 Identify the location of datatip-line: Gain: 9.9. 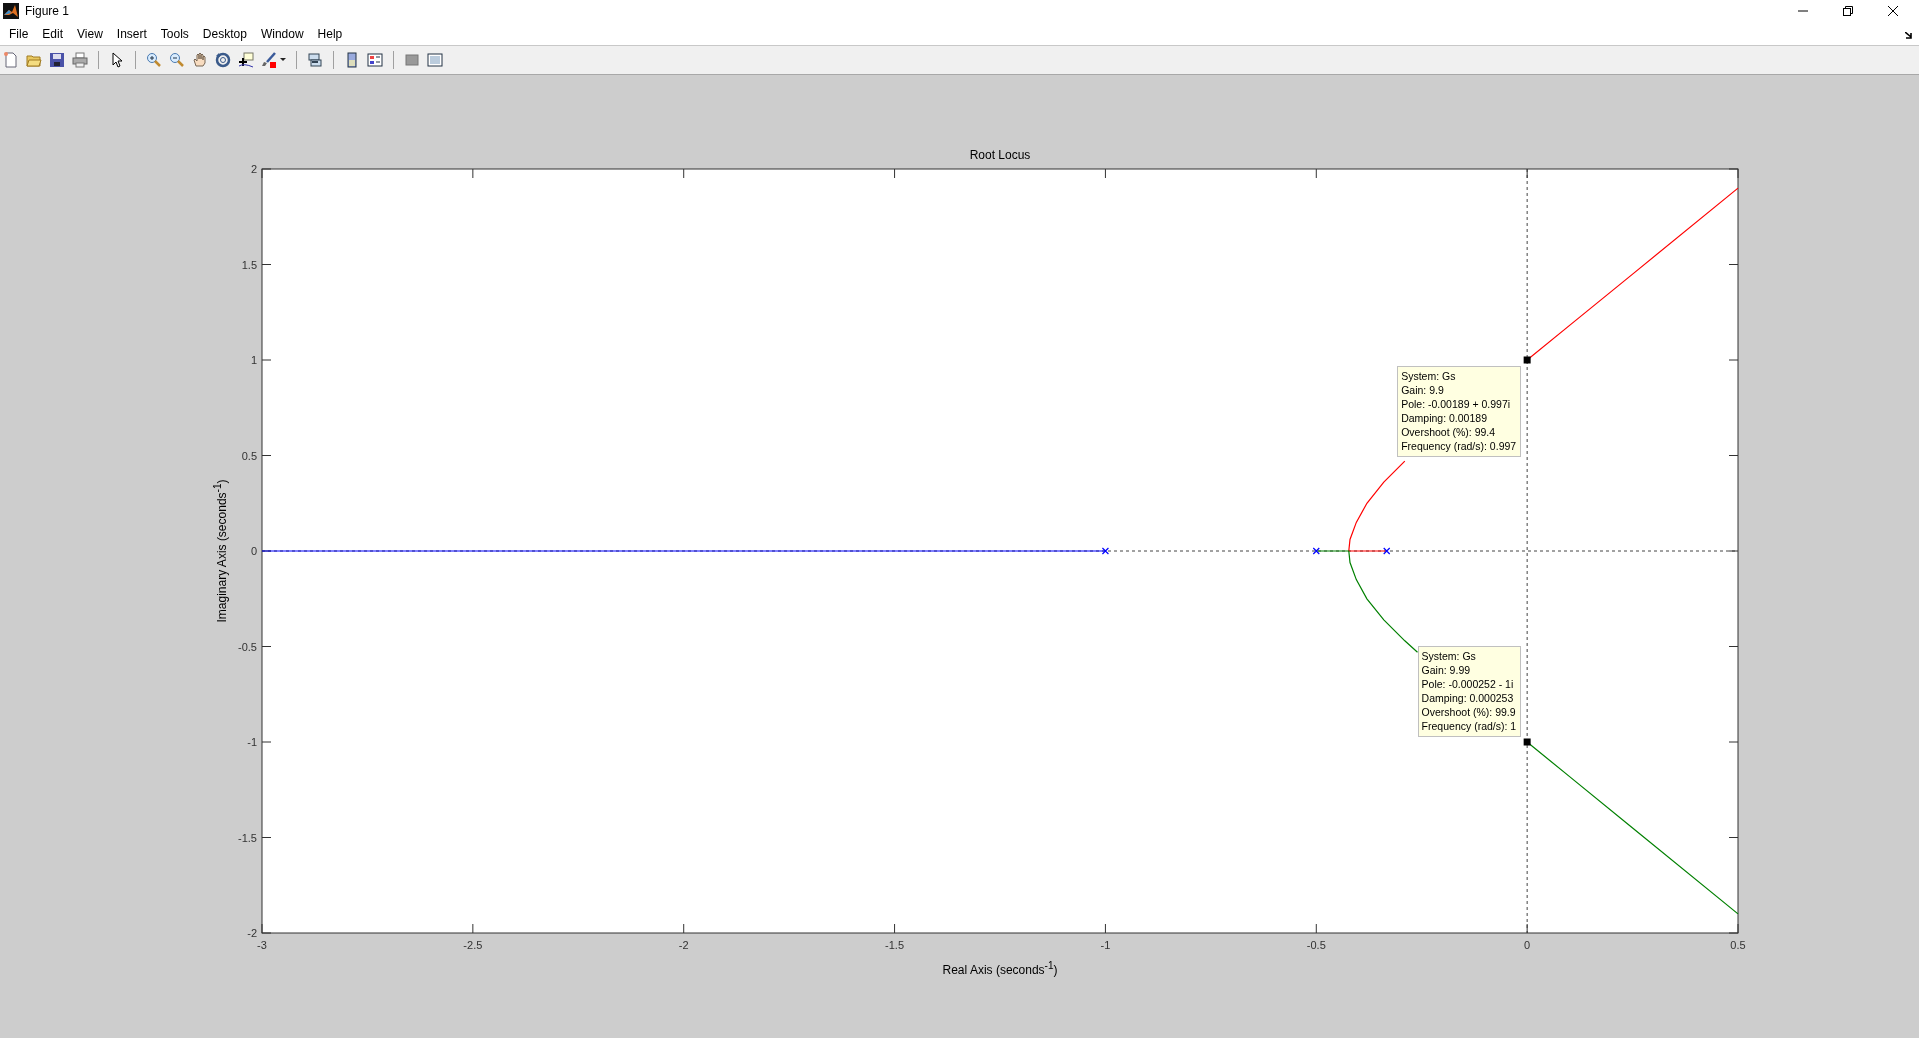
(1423, 390).